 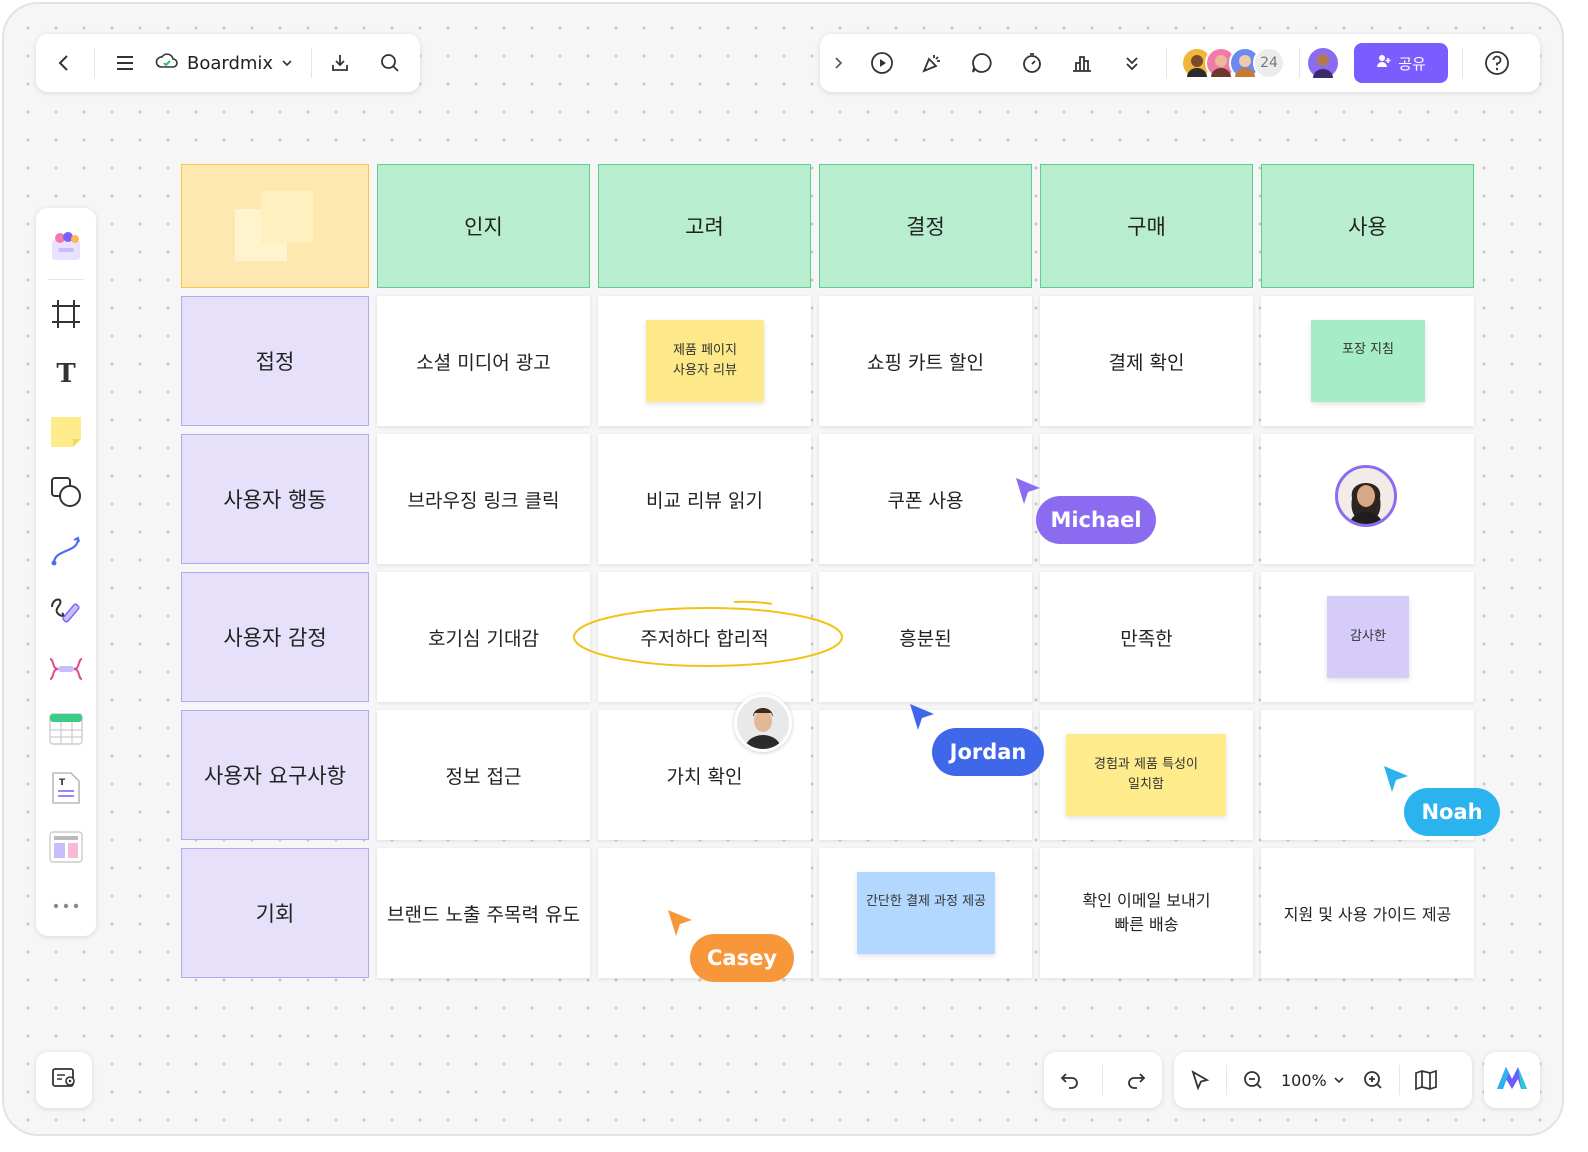 What do you see at coordinates (1367, 913) in the screenshot?
I see `board-cell: 지원 및 사용 가이드 제공` at bounding box center [1367, 913].